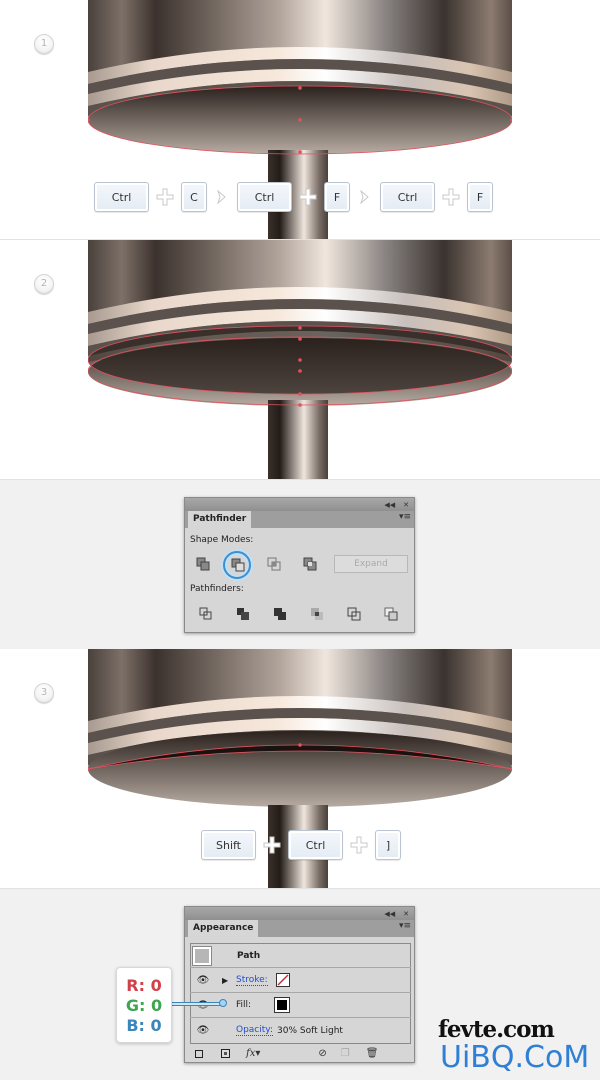 The width and height of the screenshot is (600, 1080). I want to click on callout-connector, so click(197, 1004).